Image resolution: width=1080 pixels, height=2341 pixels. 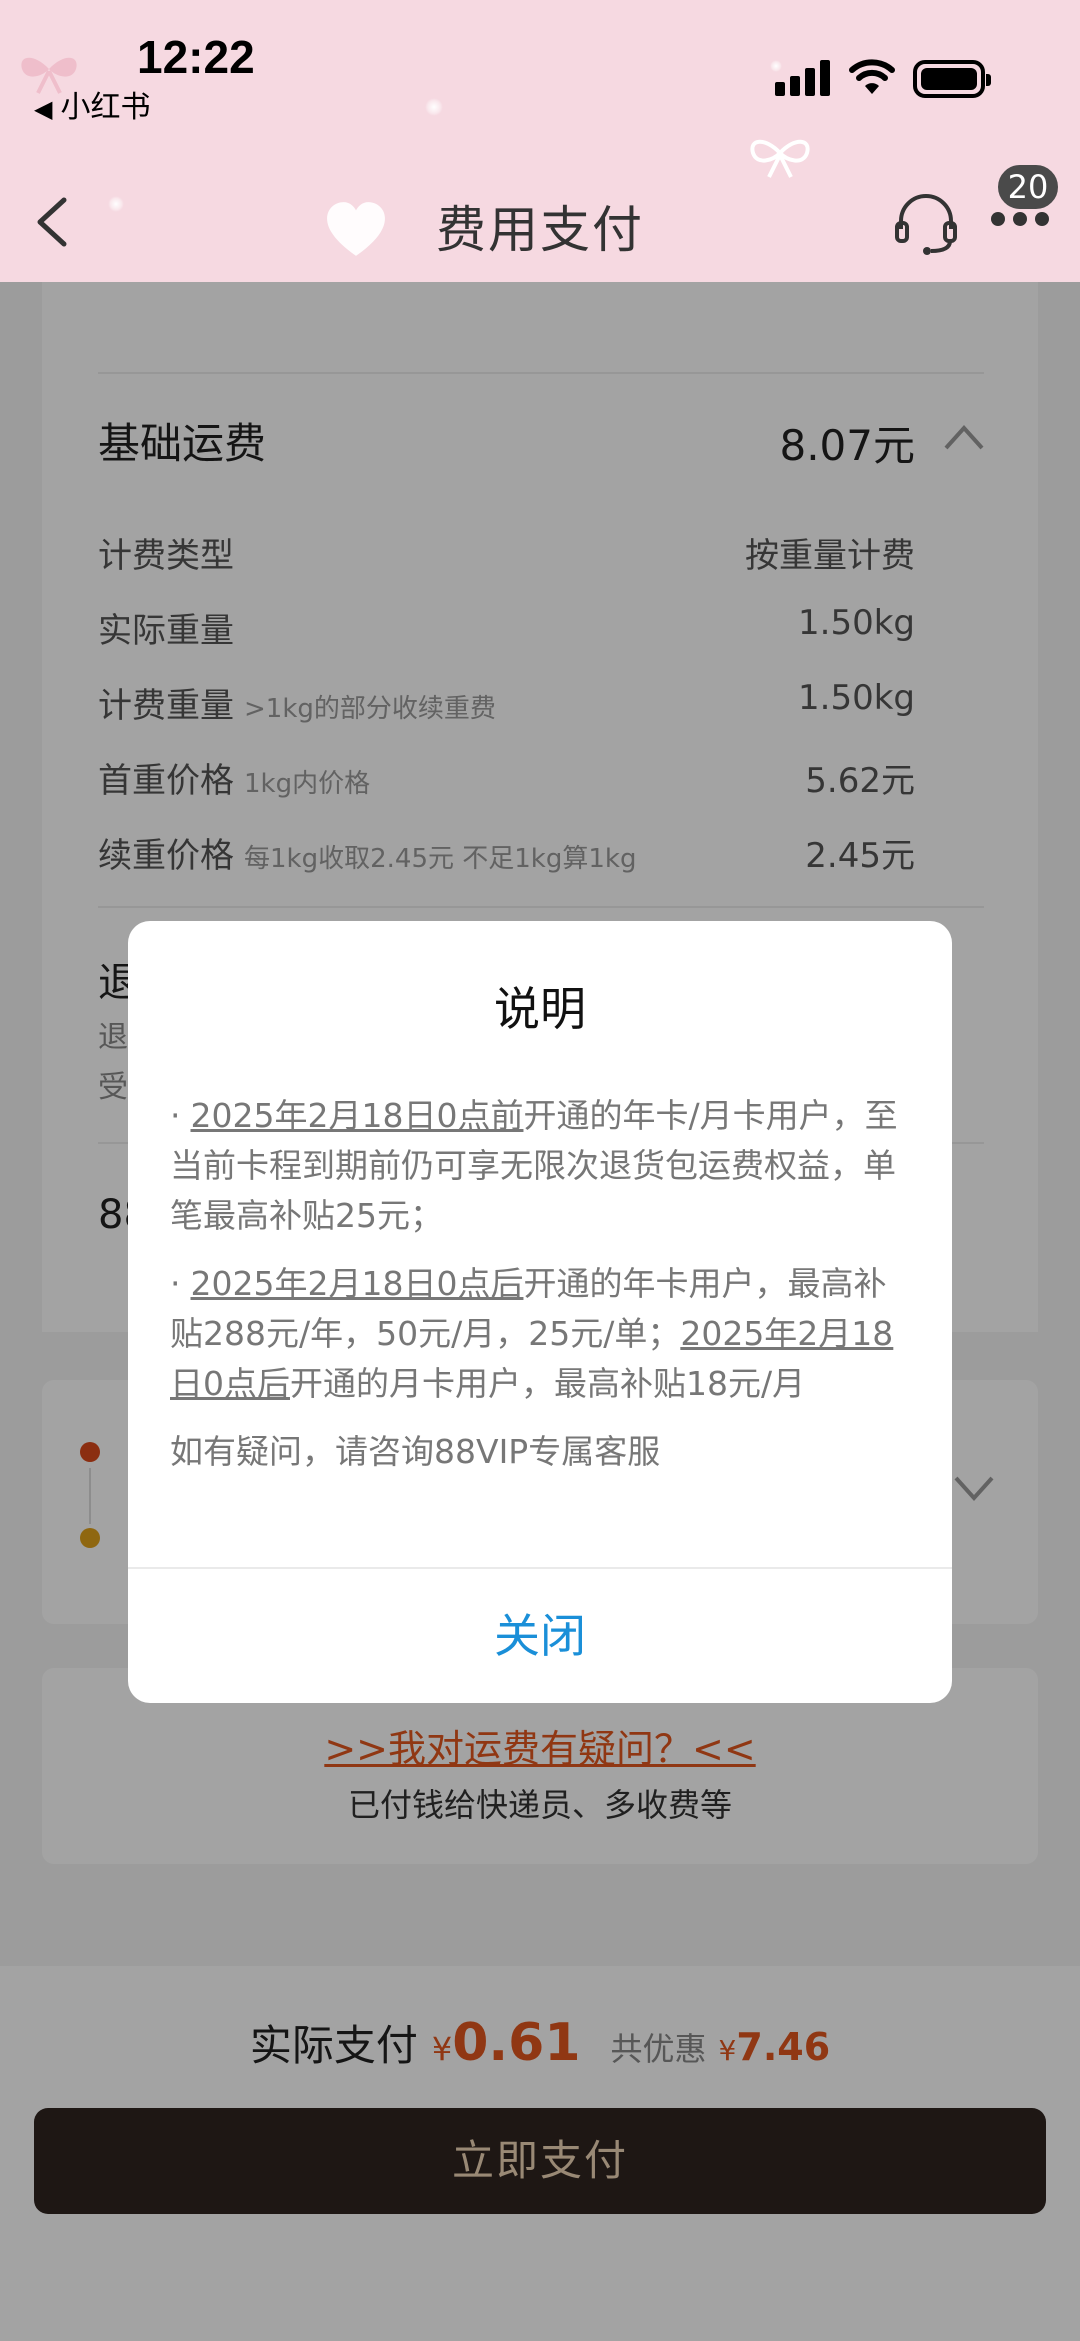 I want to click on signal-icon, so click(x=803, y=78).